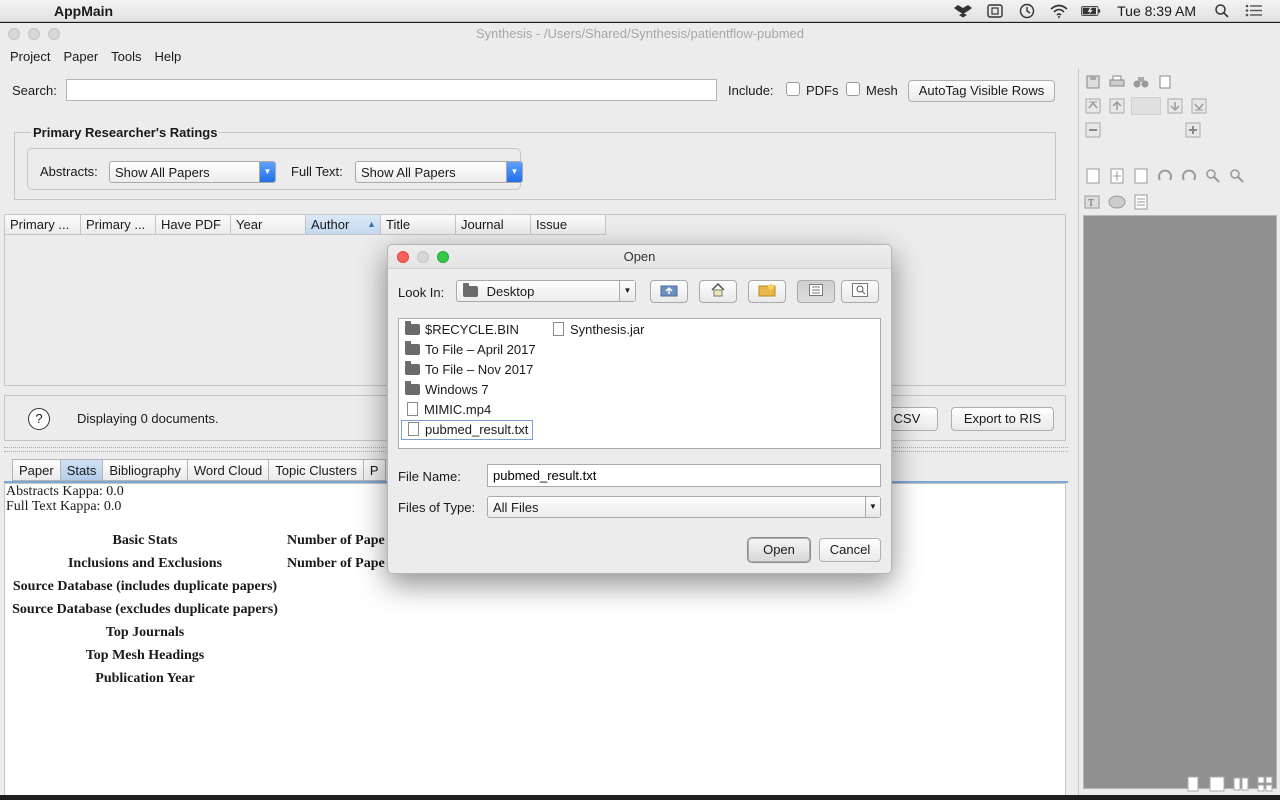  I want to click on document-properties-icon, so click(1165, 82).